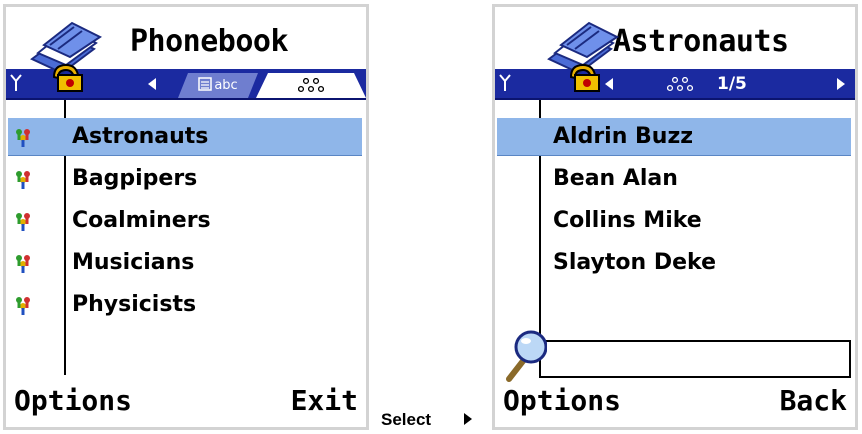 This screenshot has height=434, width=862. What do you see at coordinates (627, 220) in the screenshot?
I see `list-item-label: Collins Mike` at bounding box center [627, 220].